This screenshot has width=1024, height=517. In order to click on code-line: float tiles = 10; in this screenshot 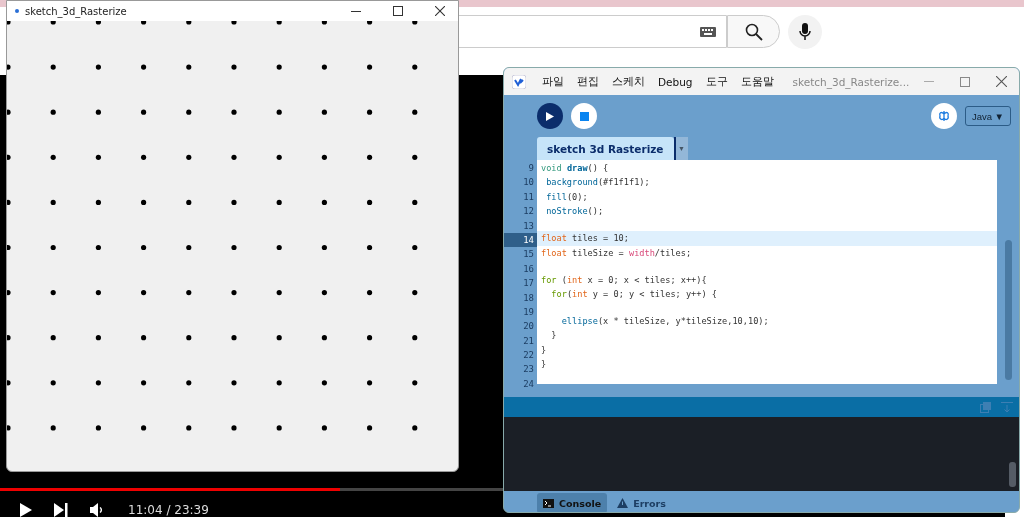, I will do `click(585, 239)`.